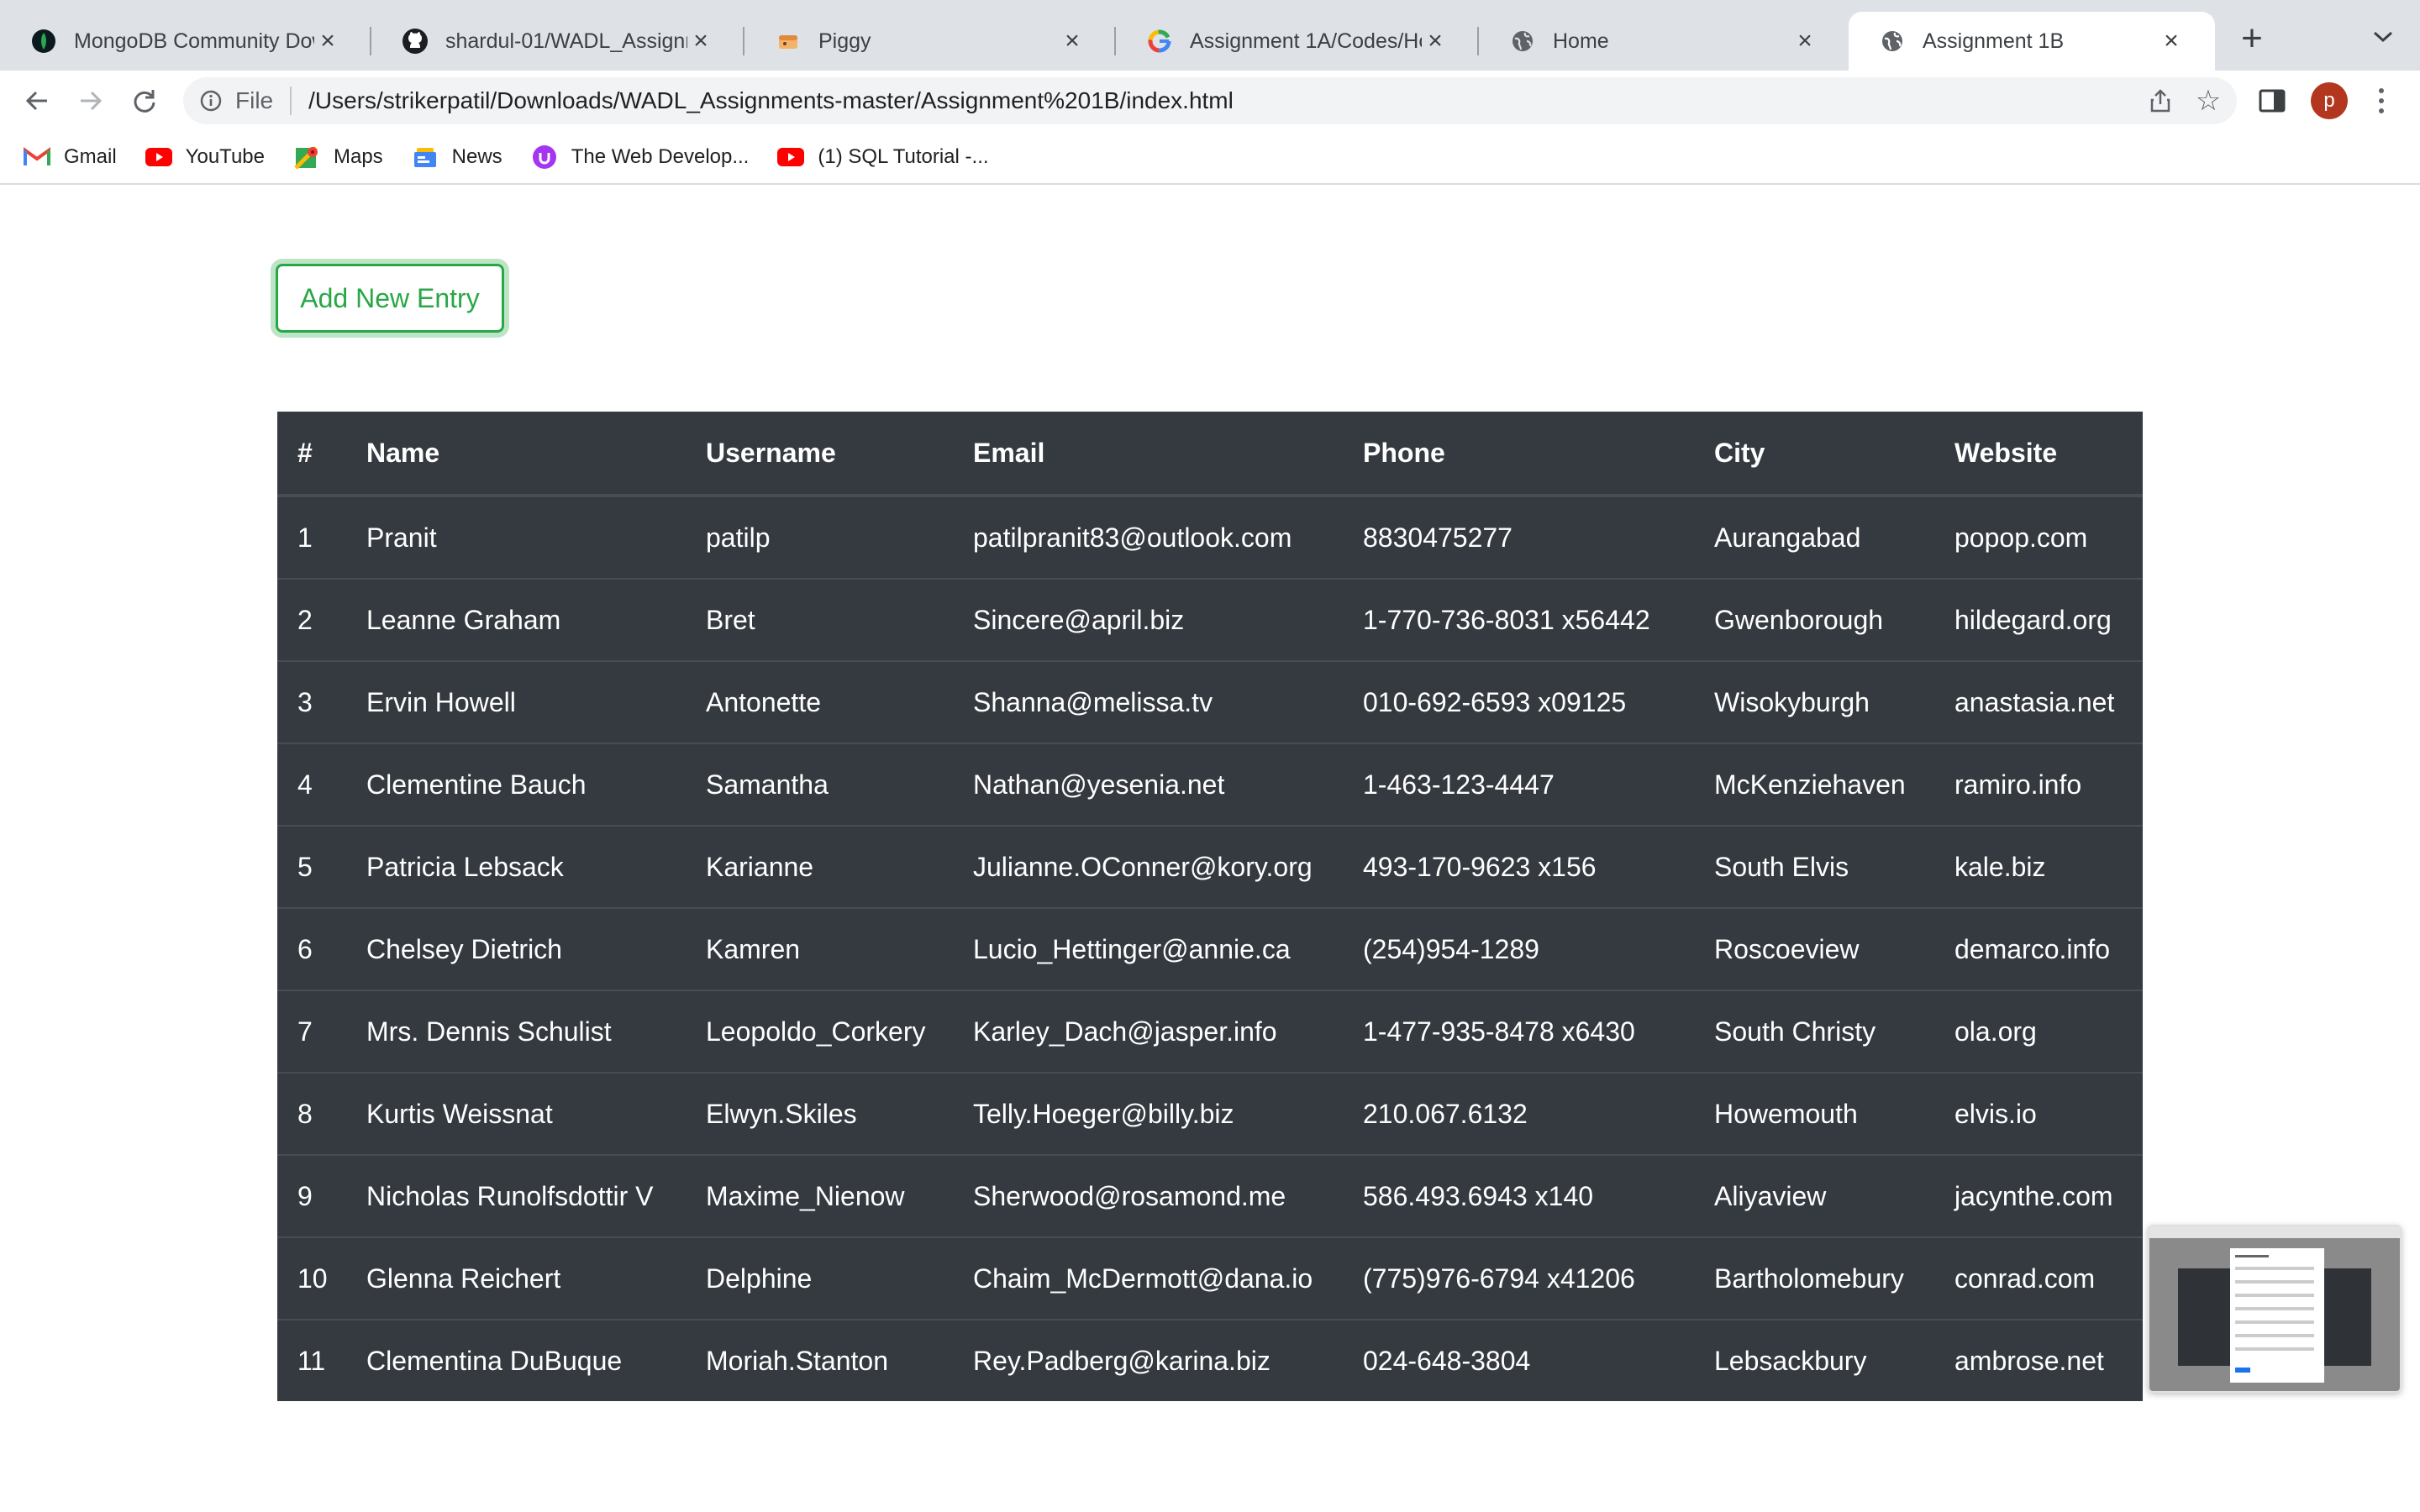 Image resolution: width=2420 pixels, height=1512 pixels. I want to click on cell-index: 7, so click(321, 1031).